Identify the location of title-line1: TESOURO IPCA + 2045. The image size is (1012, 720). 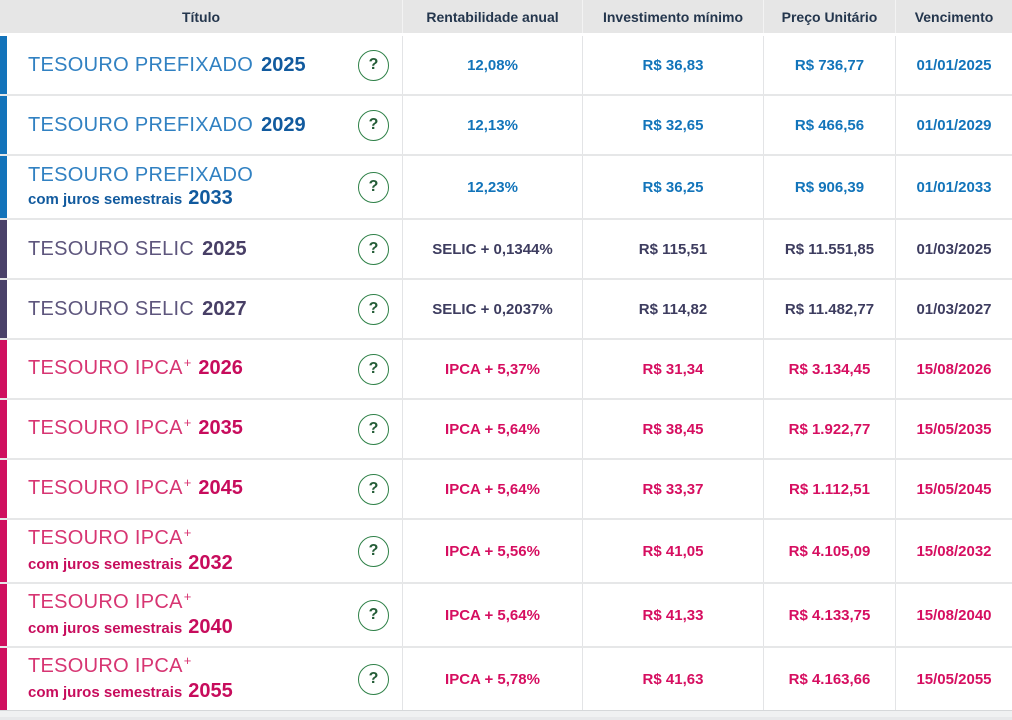
(135, 488).